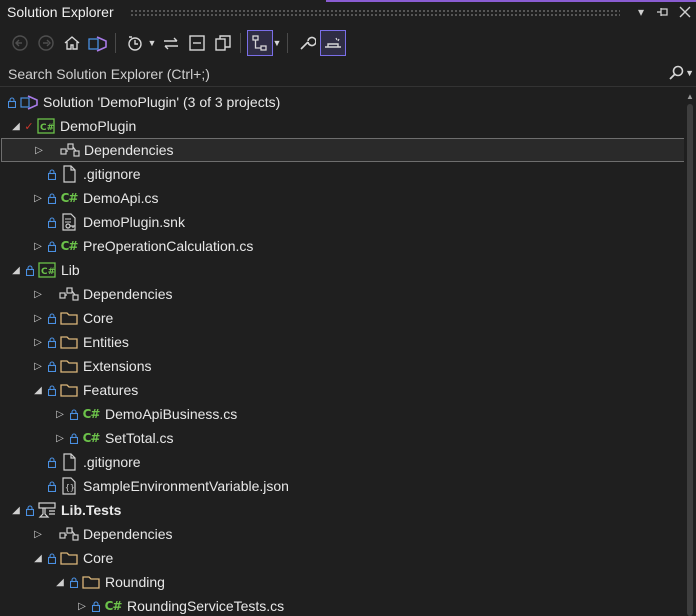 Image resolution: width=696 pixels, height=616 pixels. I want to click on sync-with-active-document-button, so click(171, 43).